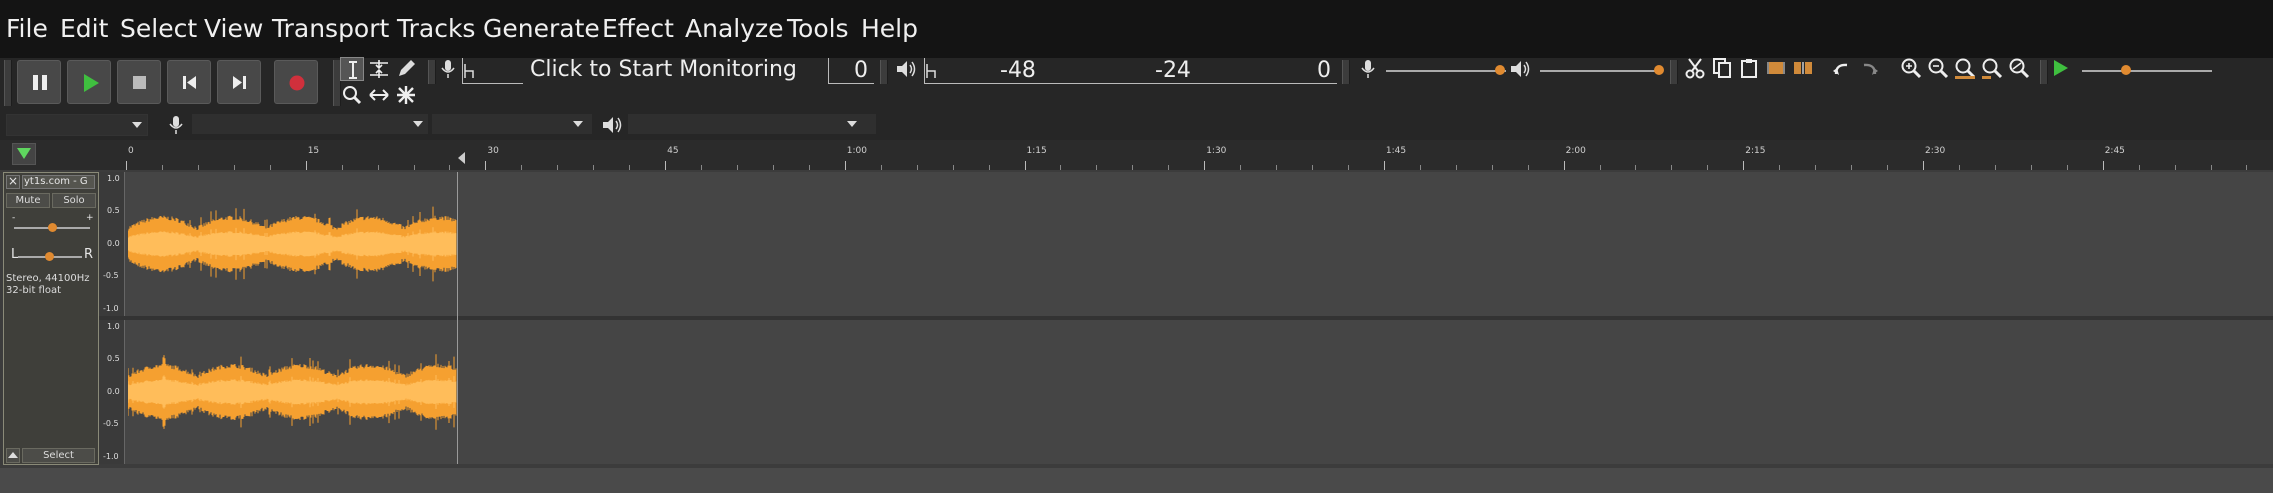 The width and height of the screenshot is (2273, 493). Describe the element at coordinates (1130, 71) in the screenshot. I see `play-meter-bar: -48 -24 0` at that location.